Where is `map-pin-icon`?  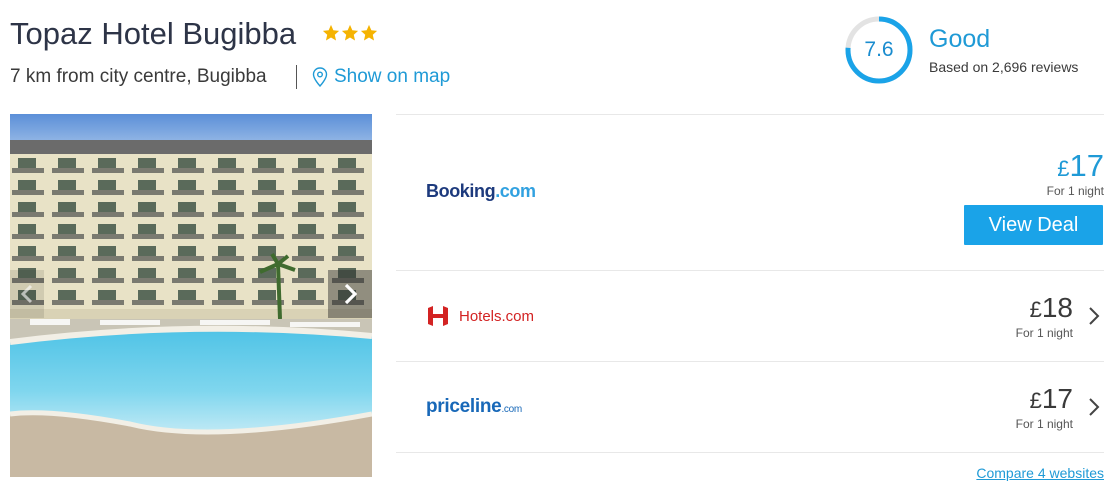
map-pin-icon is located at coordinates (320, 77).